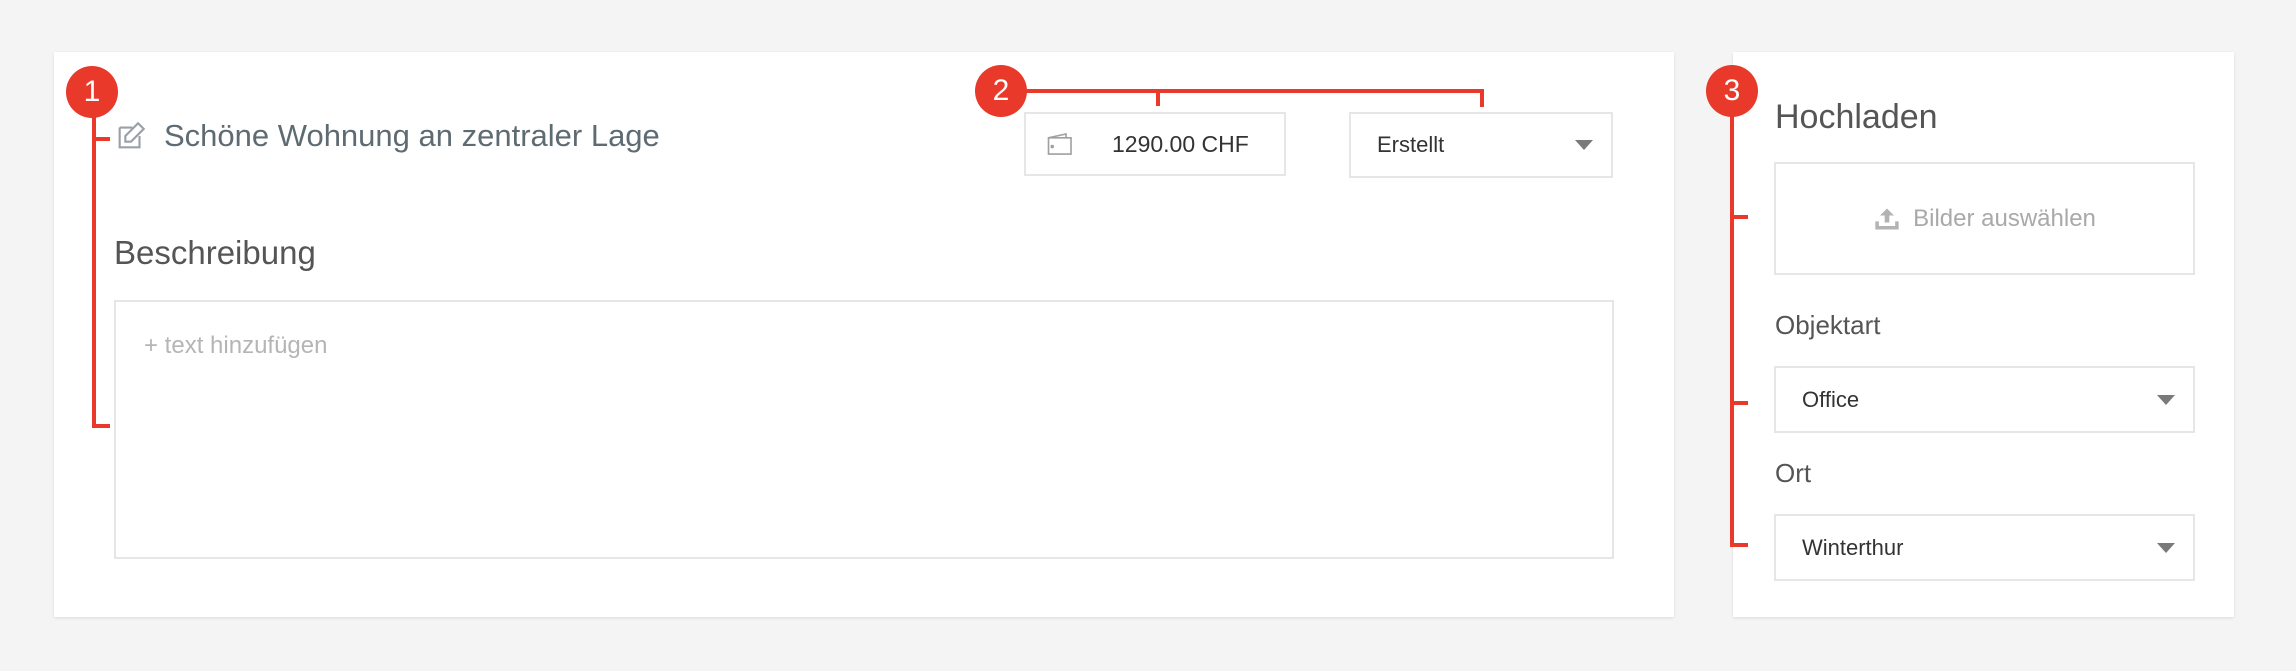 This screenshot has height=671, width=2296. What do you see at coordinates (1793, 473) in the screenshot?
I see `ort-label: Ort` at bounding box center [1793, 473].